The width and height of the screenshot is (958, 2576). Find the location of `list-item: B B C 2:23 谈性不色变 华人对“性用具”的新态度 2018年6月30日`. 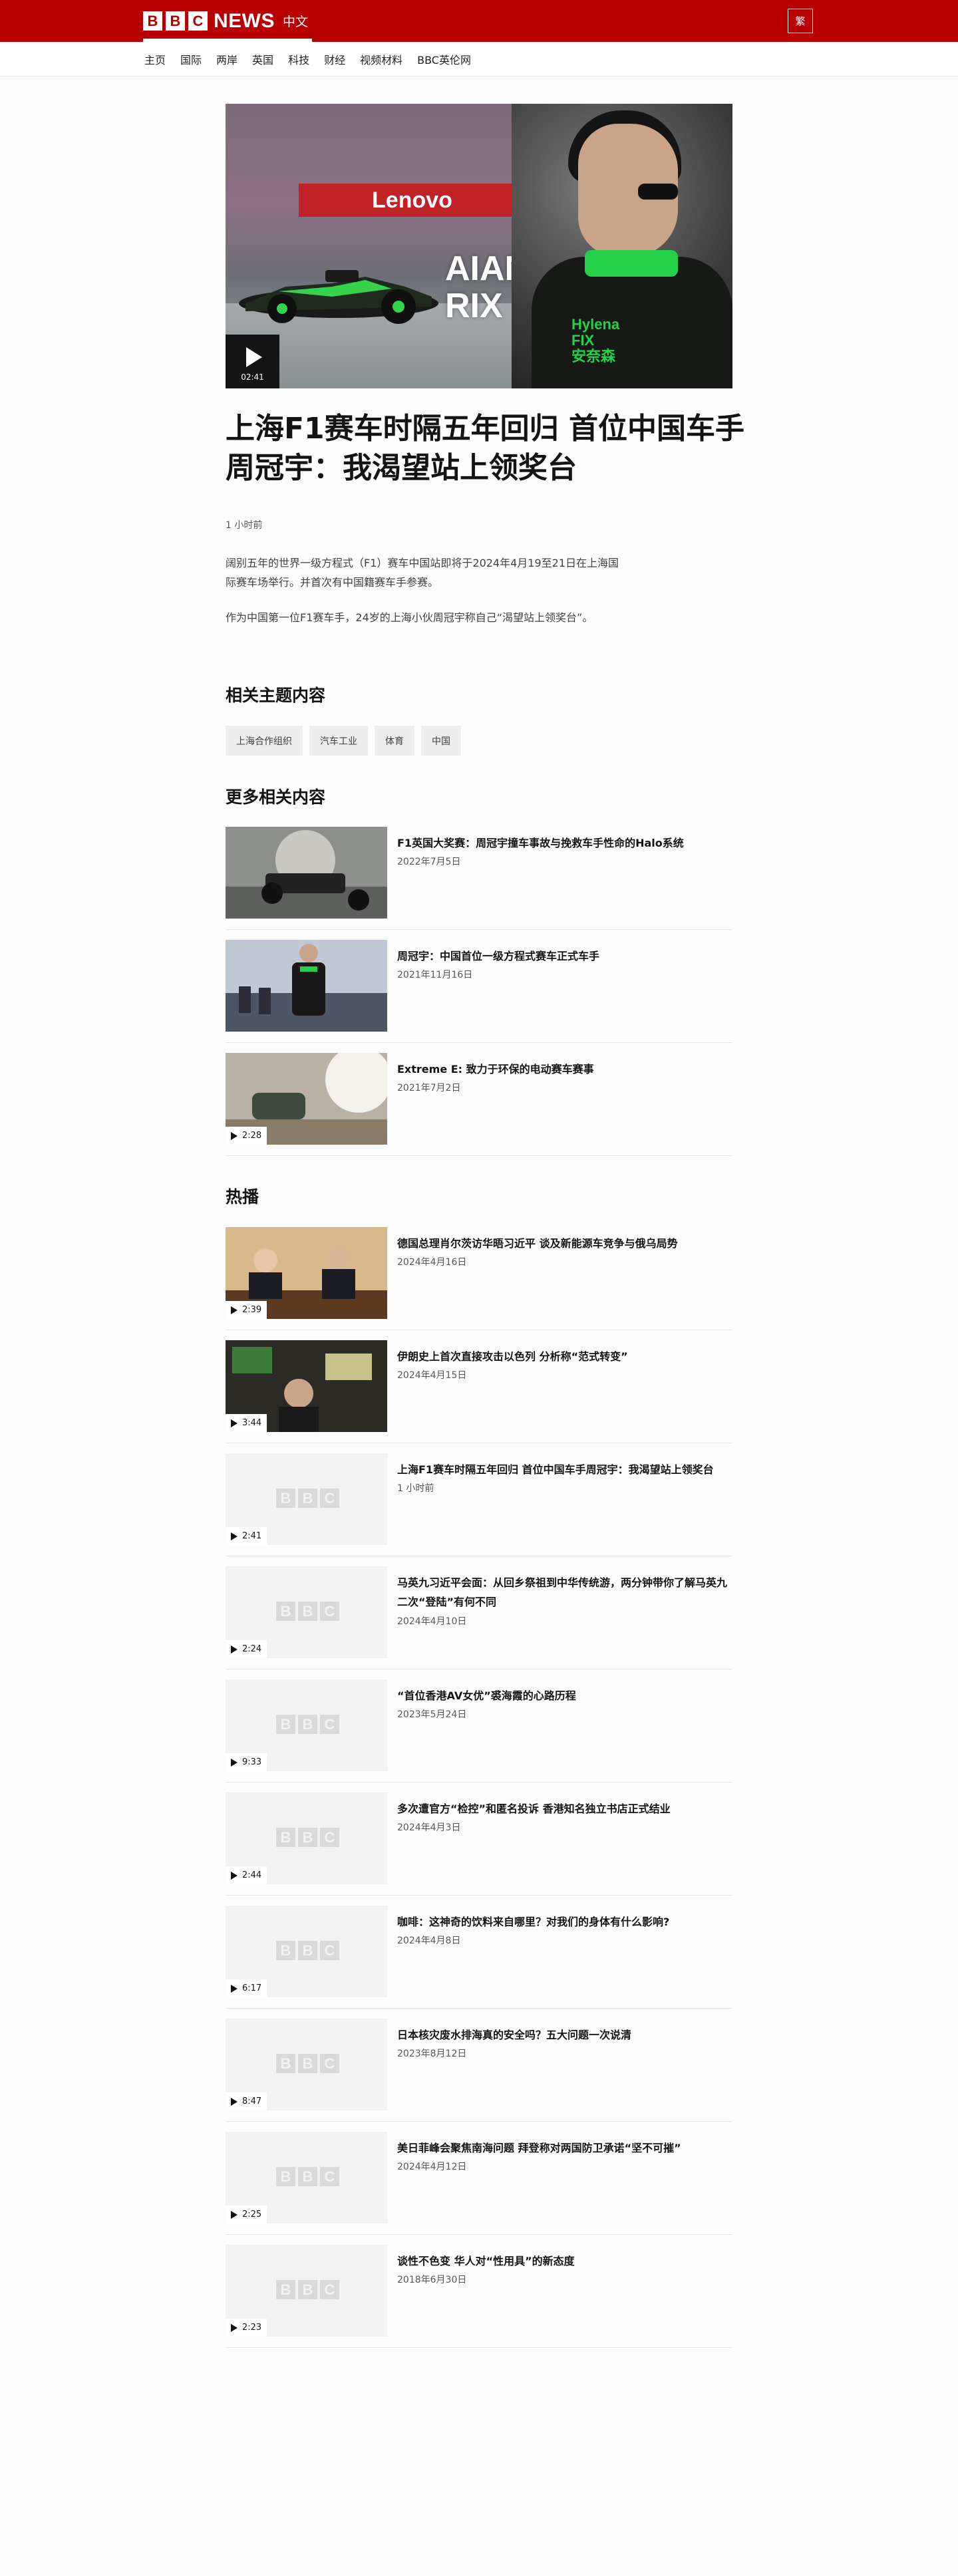

list-item: B B C 2:23 谈性不色变 华人对“性用具”的新态度 2018年6月30日 is located at coordinates (479, 2296).